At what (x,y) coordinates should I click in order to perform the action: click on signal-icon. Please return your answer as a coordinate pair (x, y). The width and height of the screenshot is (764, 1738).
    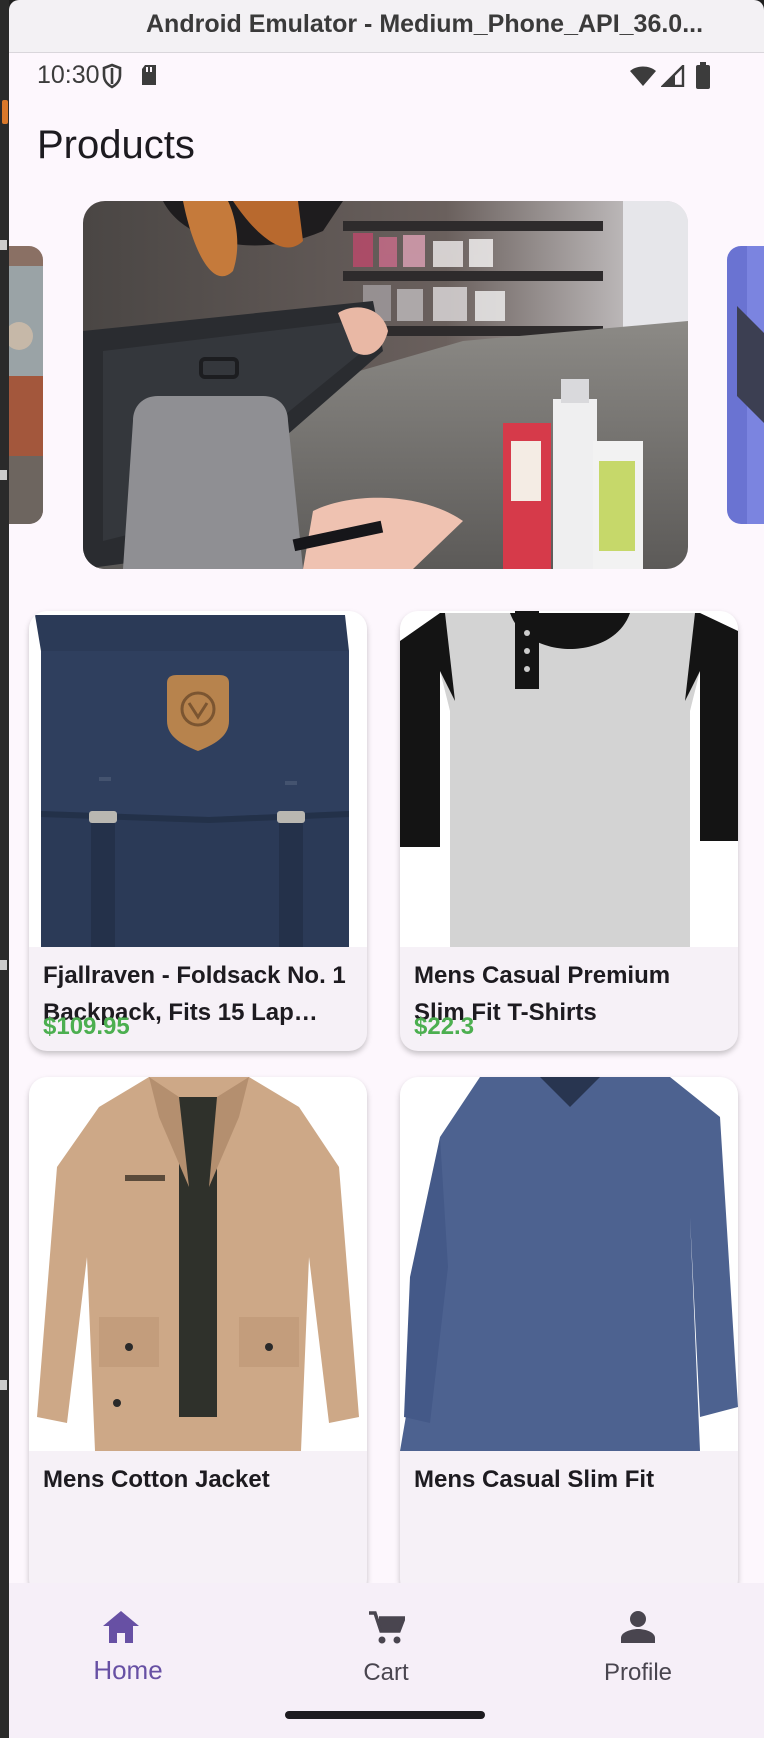
    Looking at the image, I should click on (673, 76).